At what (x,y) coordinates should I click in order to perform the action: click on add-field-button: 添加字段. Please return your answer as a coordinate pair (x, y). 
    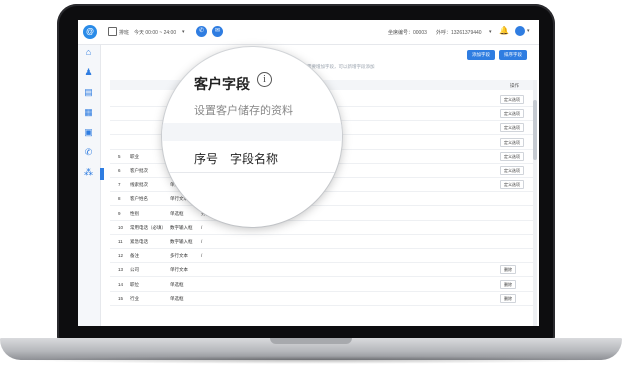
    Looking at the image, I should click on (481, 55).